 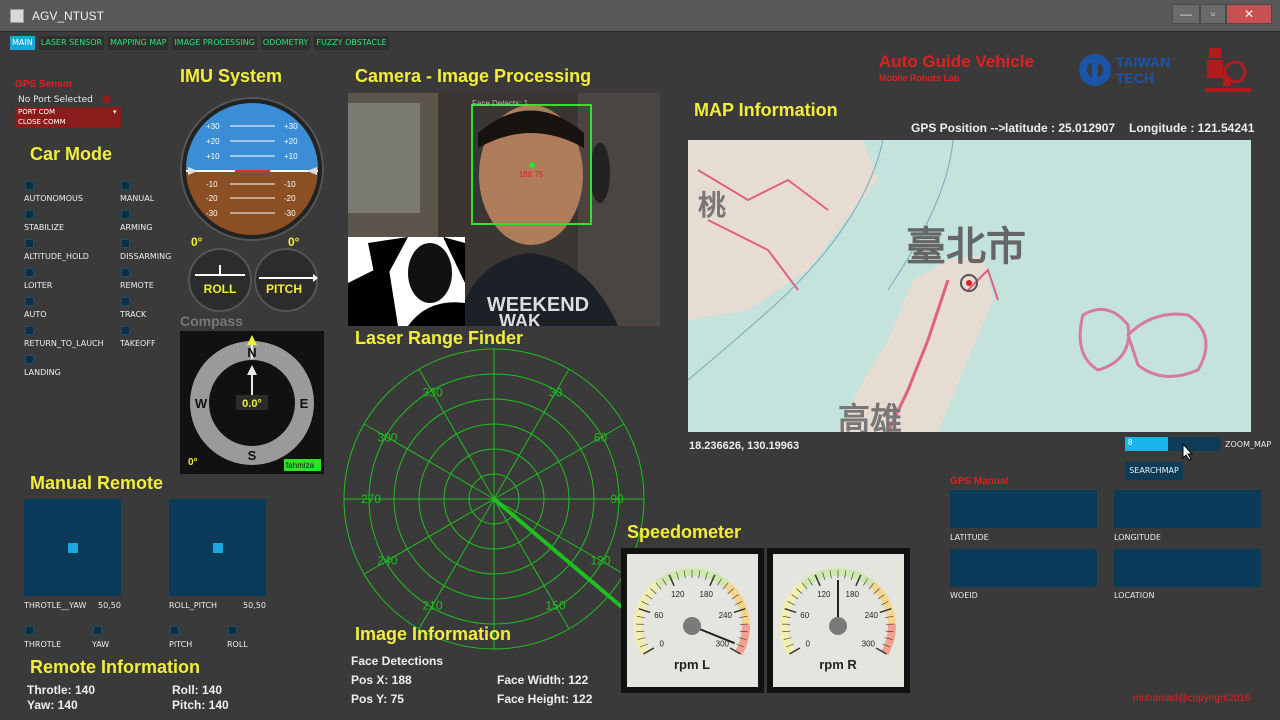 What do you see at coordinates (555, 606) in the screenshot?
I see `radar-angle-label: 150` at bounding box center [555, 606].